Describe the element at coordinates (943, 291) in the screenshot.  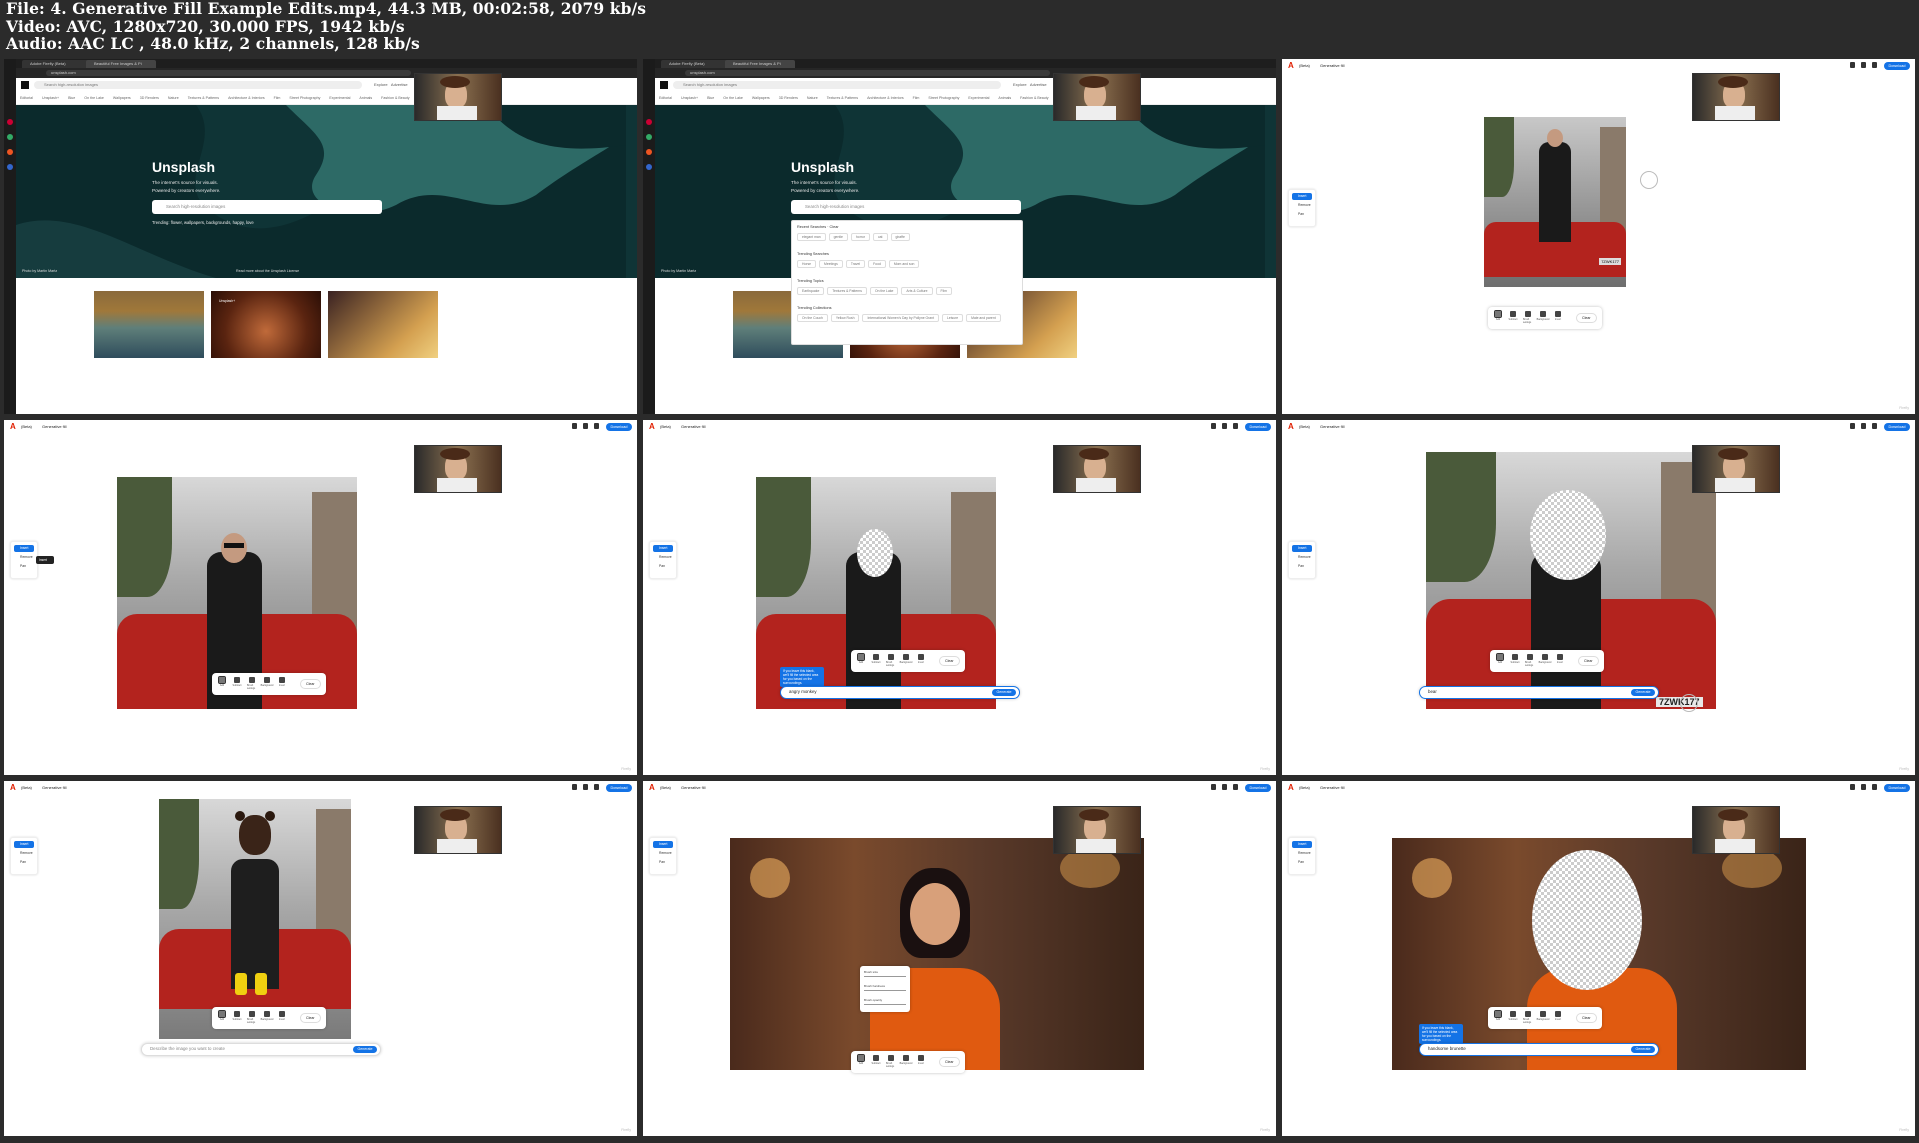
I see `topic-chip: Film` at that location.